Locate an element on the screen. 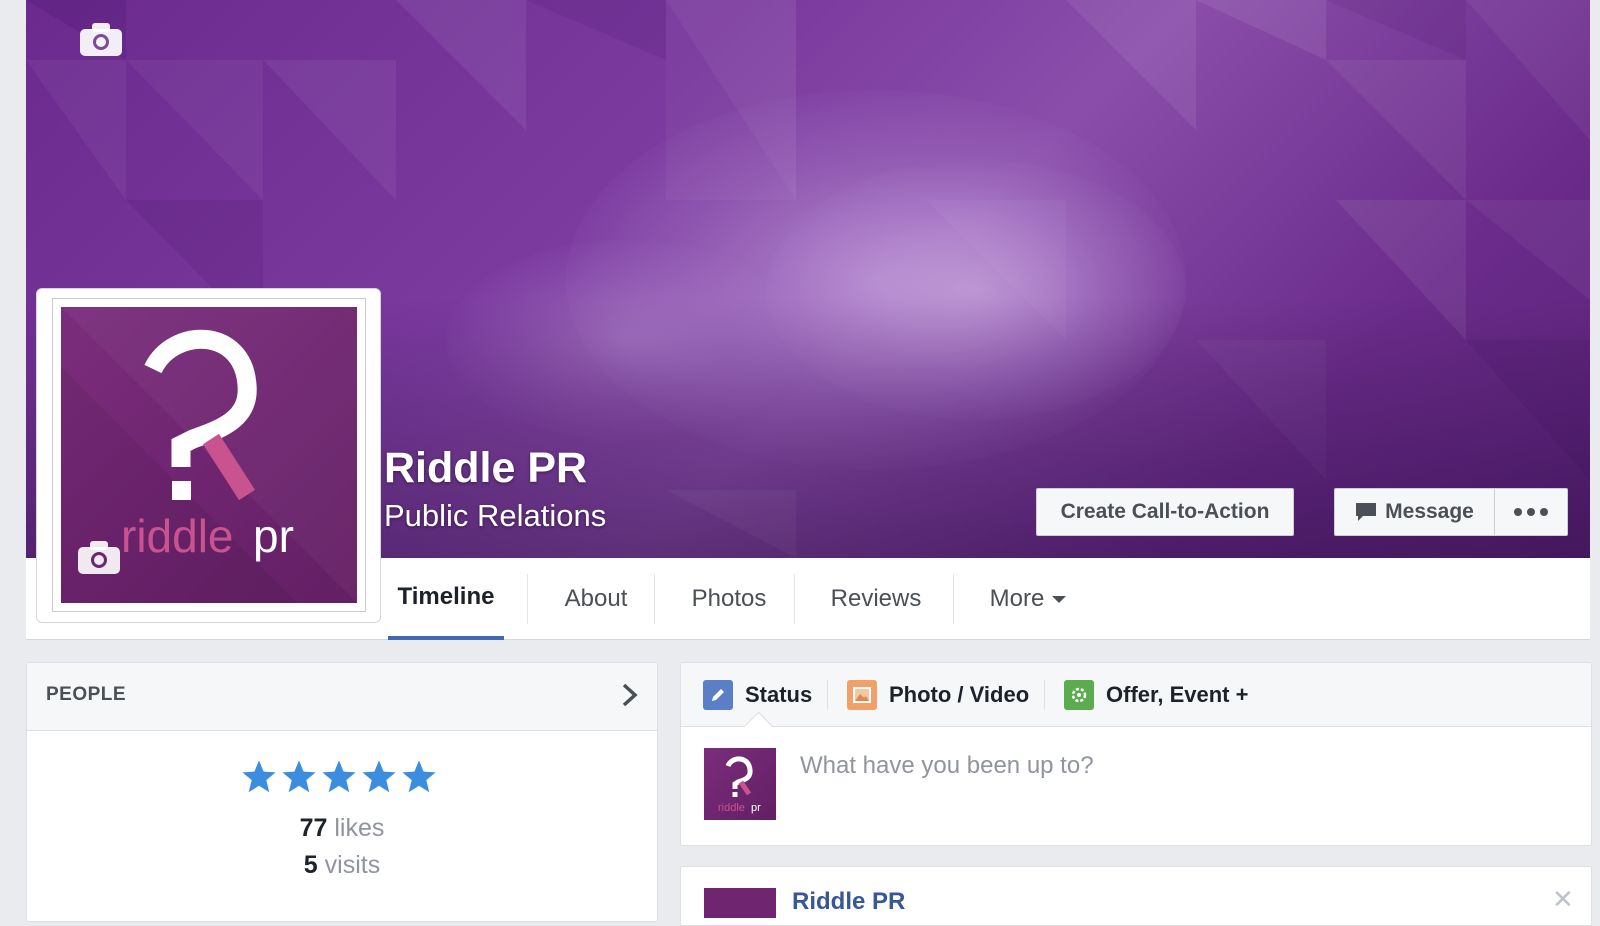 This screenshot has height=926, width=1600. tab-reviews: Reviews is located at coordinates (876, 599).